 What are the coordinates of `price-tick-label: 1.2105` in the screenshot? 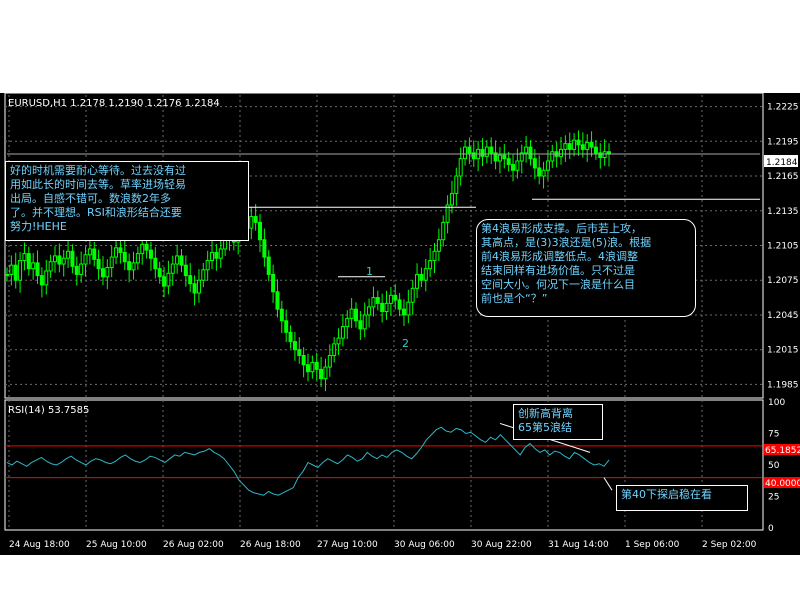 It's located at (783, 247).